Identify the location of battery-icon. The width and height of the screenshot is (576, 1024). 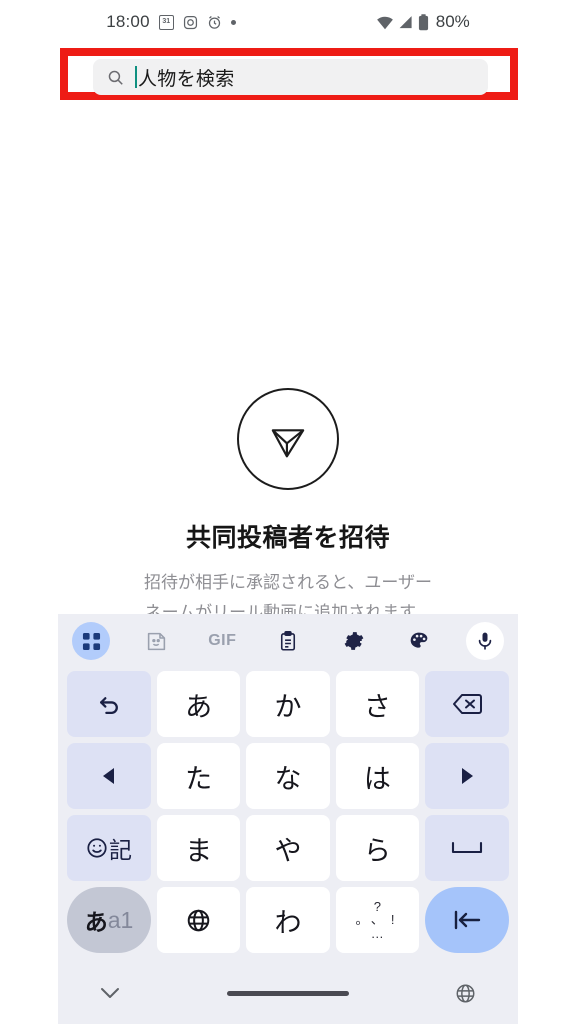
(423, 22).